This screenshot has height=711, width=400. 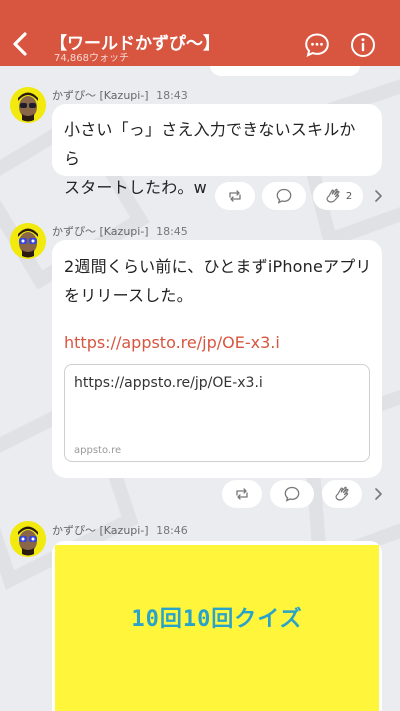 I want to click on chat-button, so click(x=317, y=45).